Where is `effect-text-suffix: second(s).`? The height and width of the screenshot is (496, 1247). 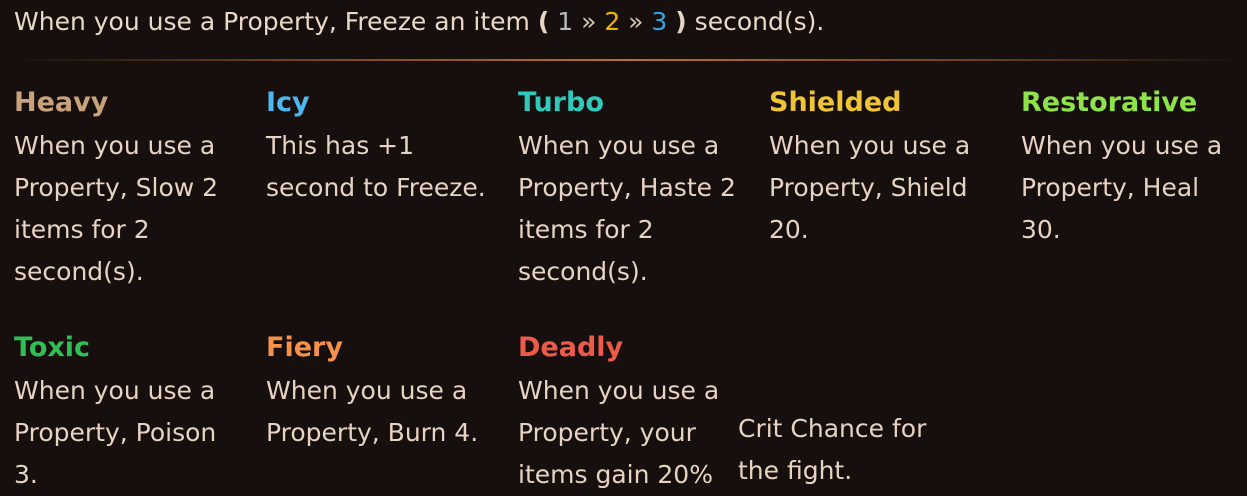 effect-text-suffix: second(s). is located at coordinates (759, 21).